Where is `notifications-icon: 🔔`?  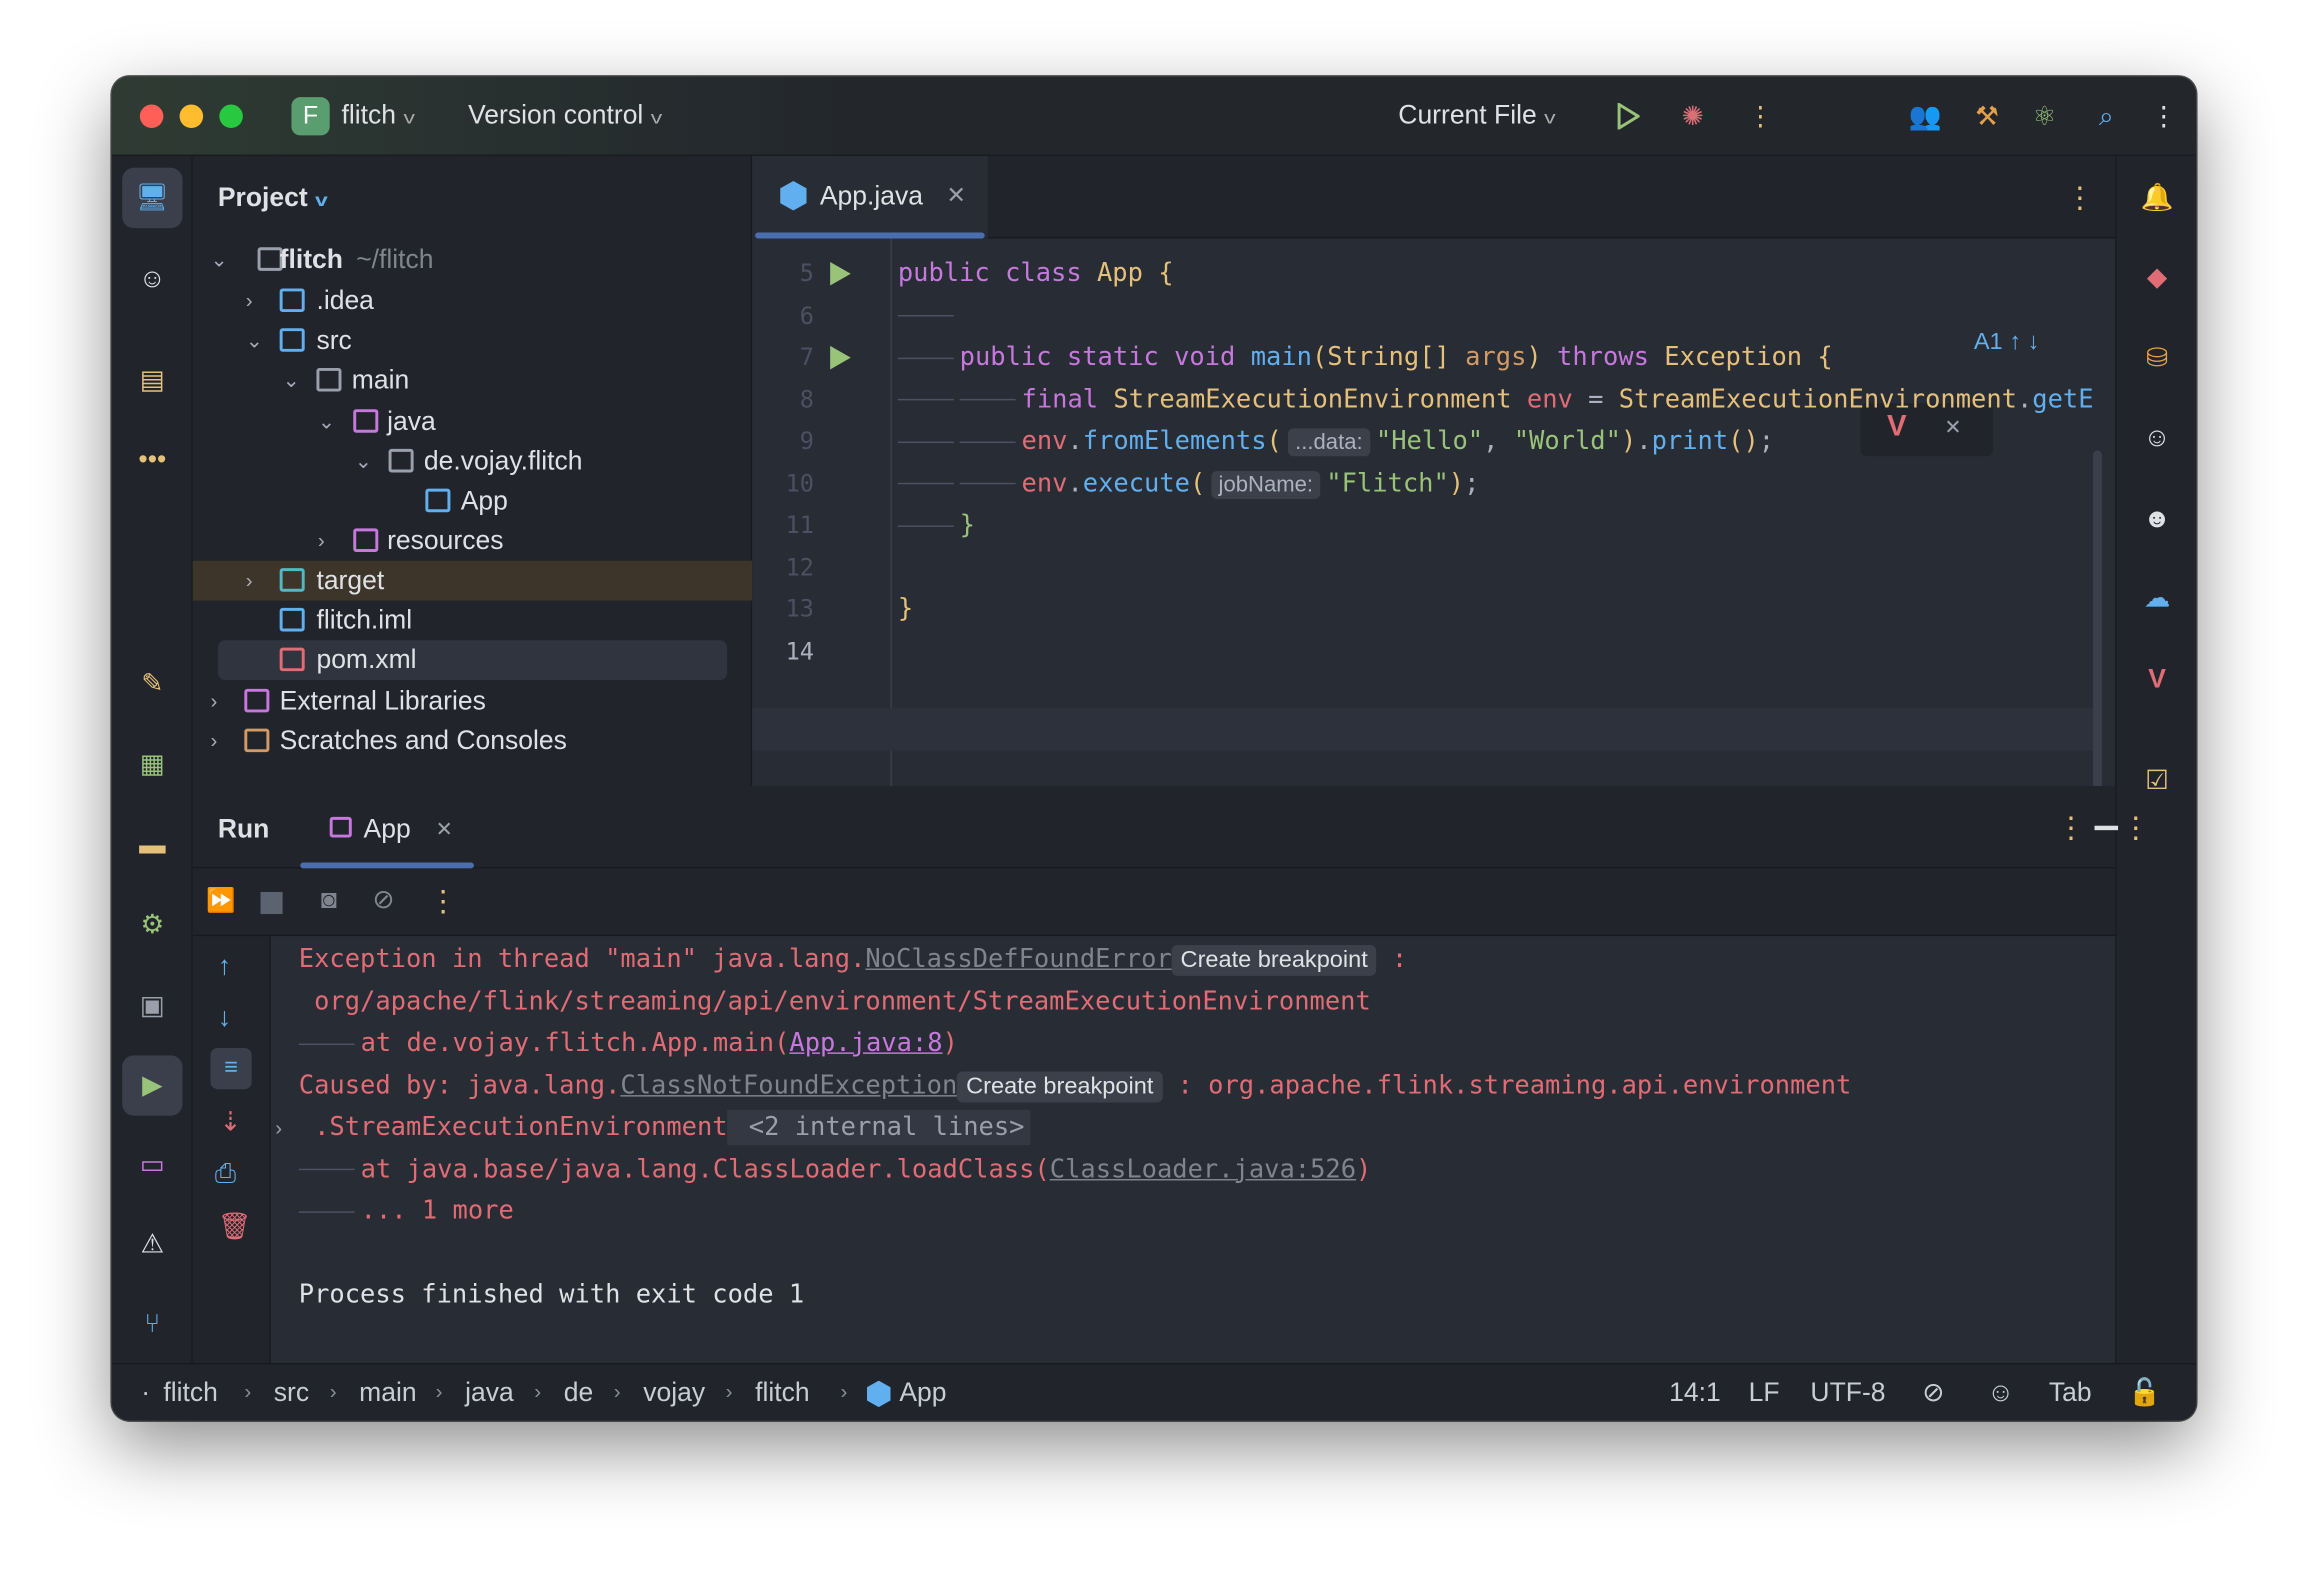
notifications-icon: 🔔 is located at coordinates (2157, 198).